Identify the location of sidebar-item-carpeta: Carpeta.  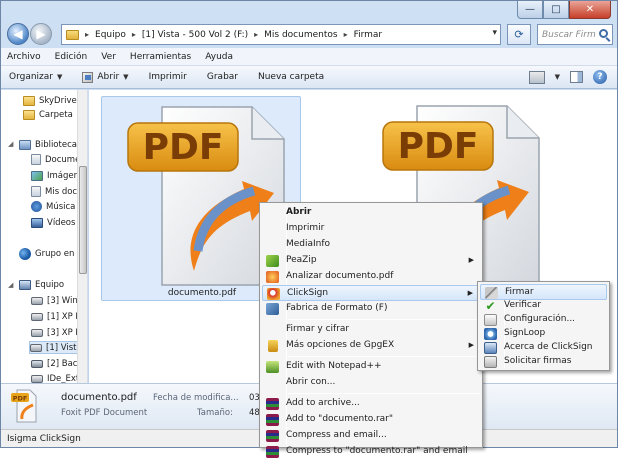
(48, 114).